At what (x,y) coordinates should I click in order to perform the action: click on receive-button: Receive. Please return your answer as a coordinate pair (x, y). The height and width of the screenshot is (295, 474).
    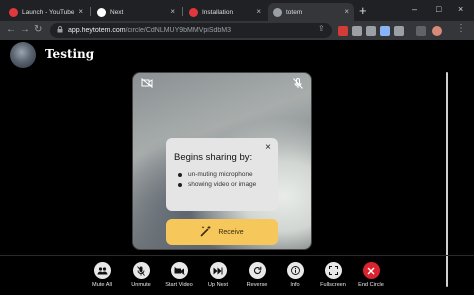
    Looking at the image, I should click on (222, 232).